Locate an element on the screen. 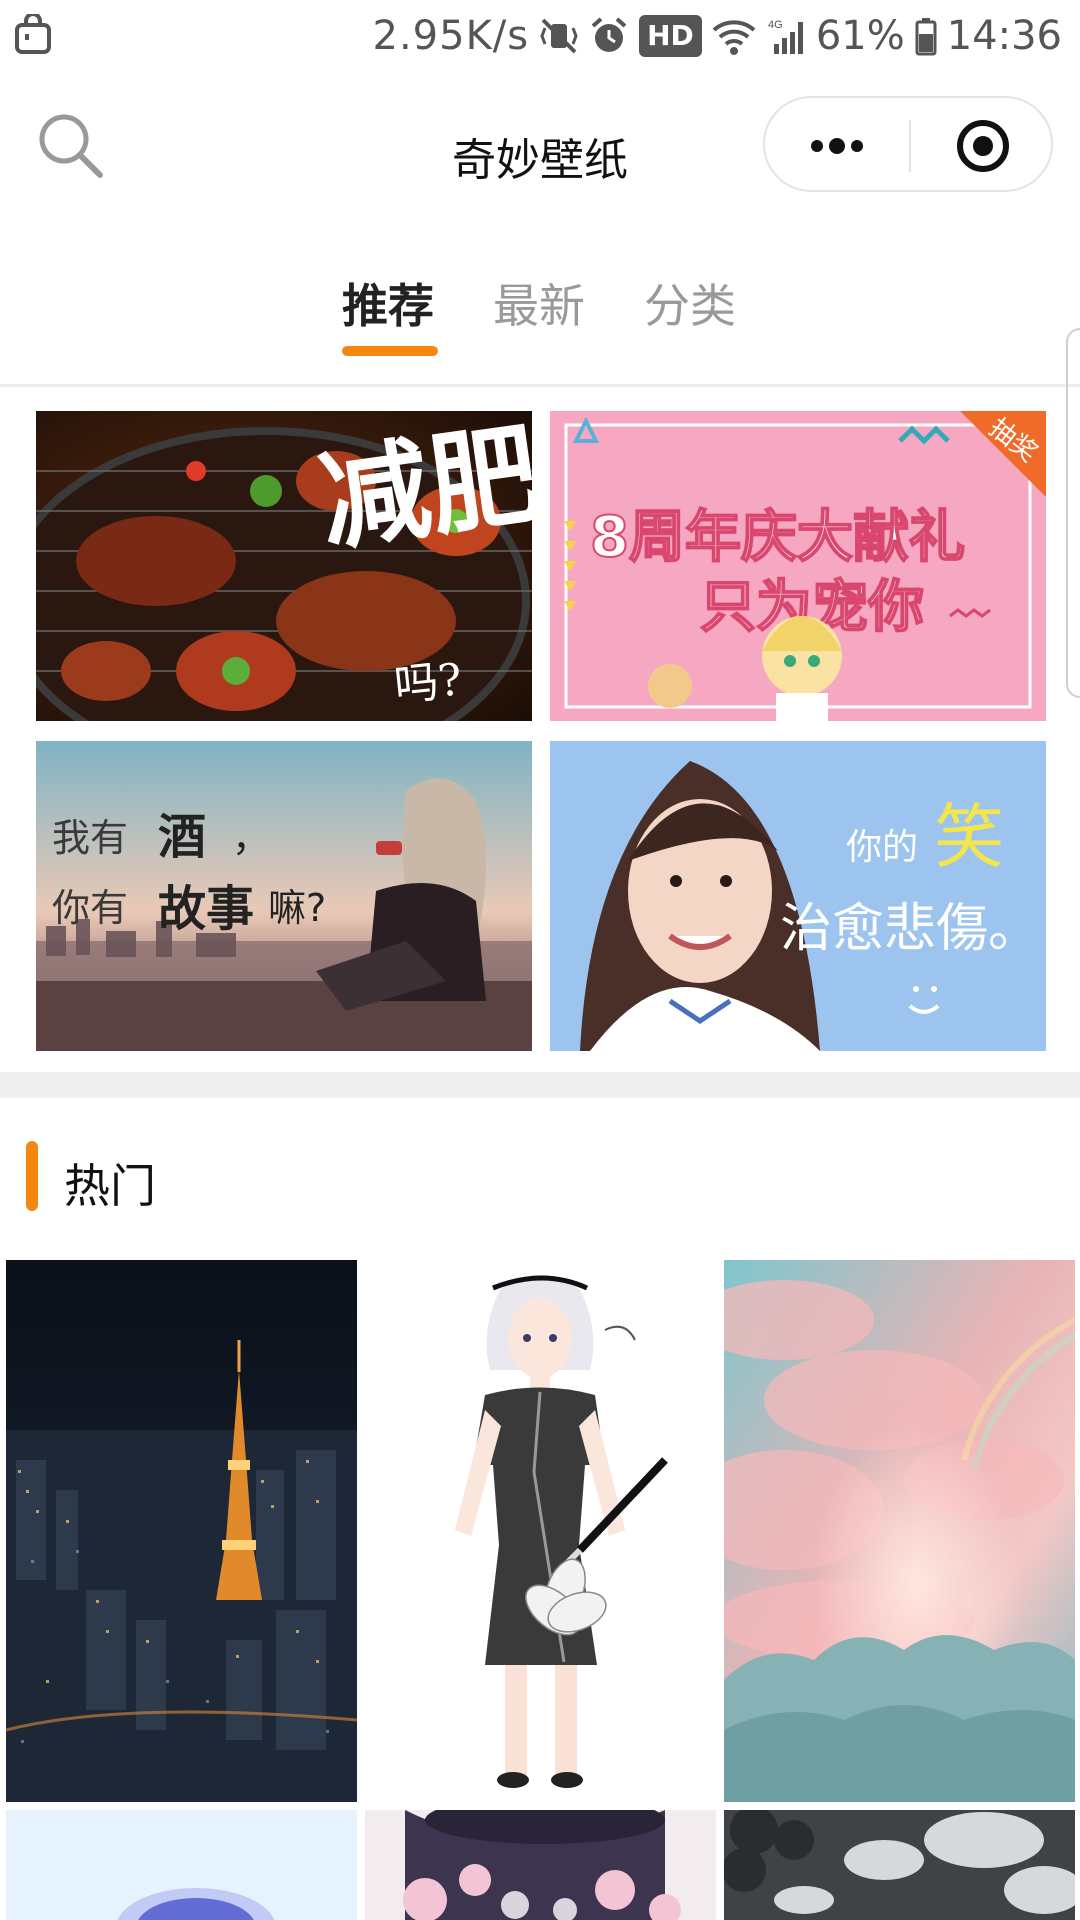 Image resolution: width=1080 pixels, height=1920 pixels. mini-program-capsule is located at coordinates (908, 144).